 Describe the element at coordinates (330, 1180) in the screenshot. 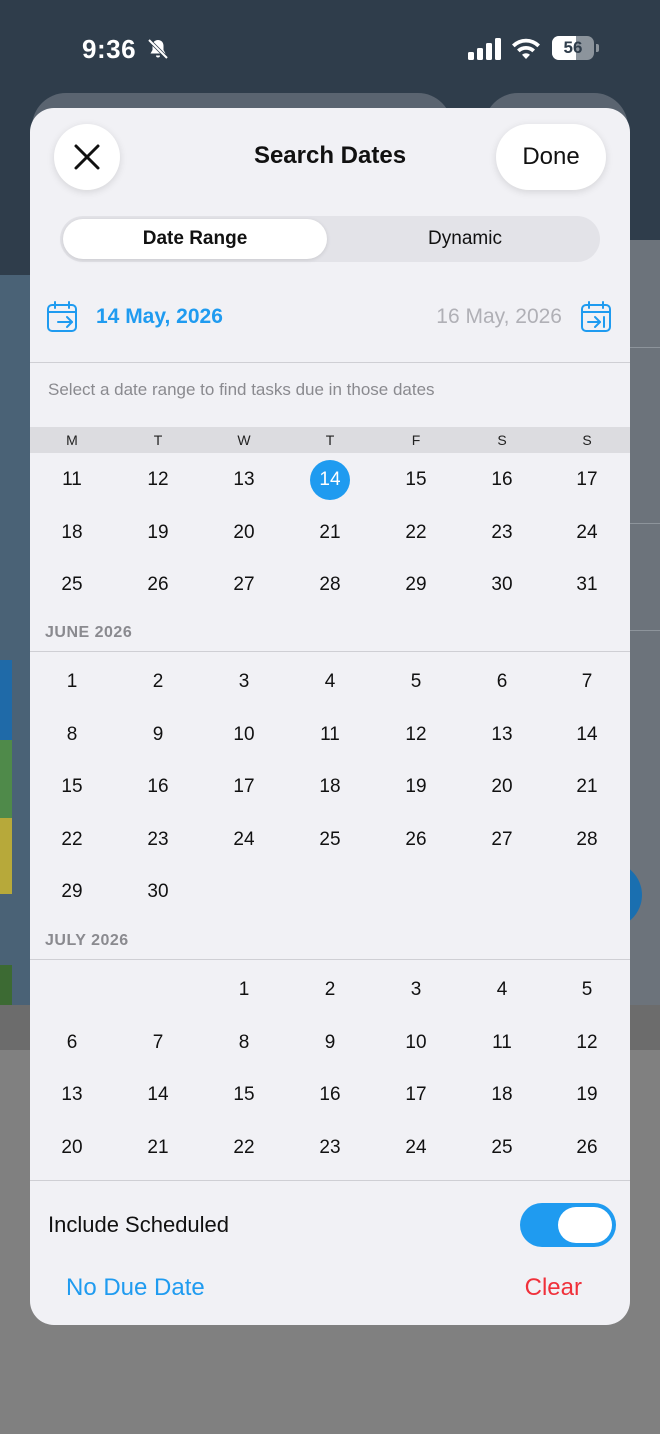

I see `divider` at that location.